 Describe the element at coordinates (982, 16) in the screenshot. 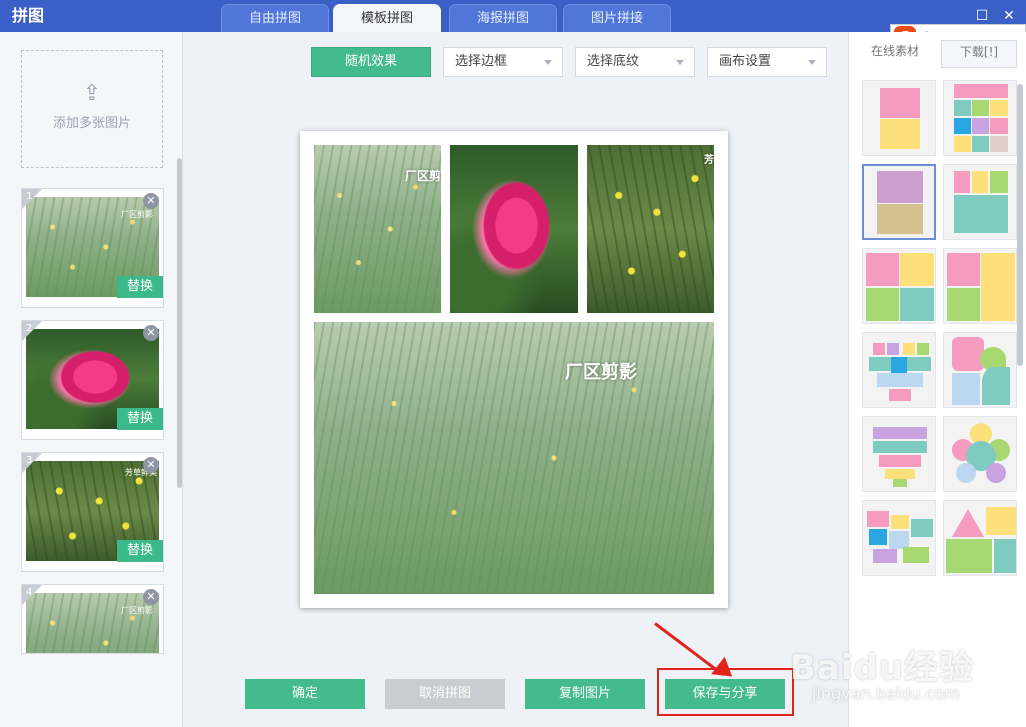

I see `maximize-icon: ☐` at that location.